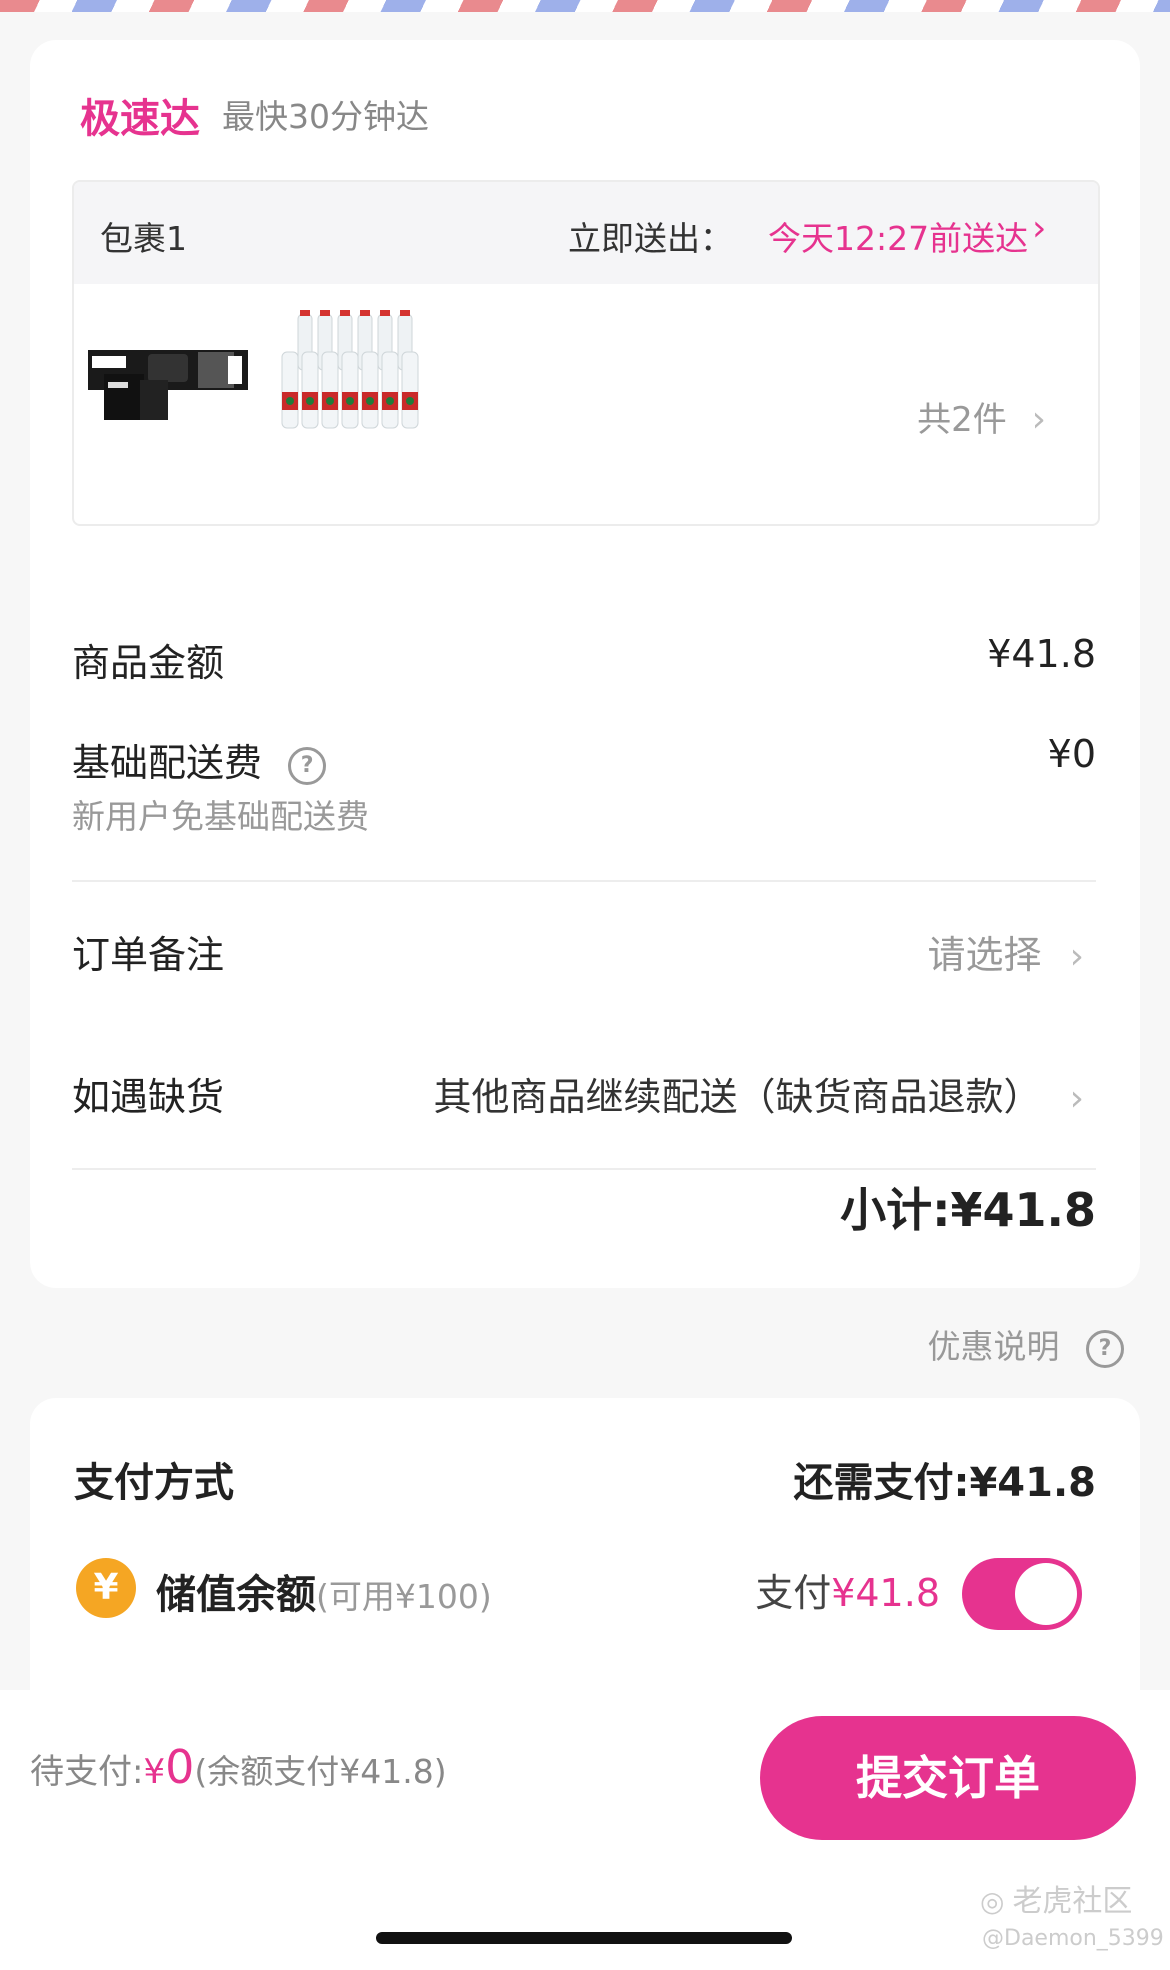  What do you see at coordinates (993, 1346) in the screenshot?
I see `promo-note-label: 优惠说明` at bounding box center [993, 1346].